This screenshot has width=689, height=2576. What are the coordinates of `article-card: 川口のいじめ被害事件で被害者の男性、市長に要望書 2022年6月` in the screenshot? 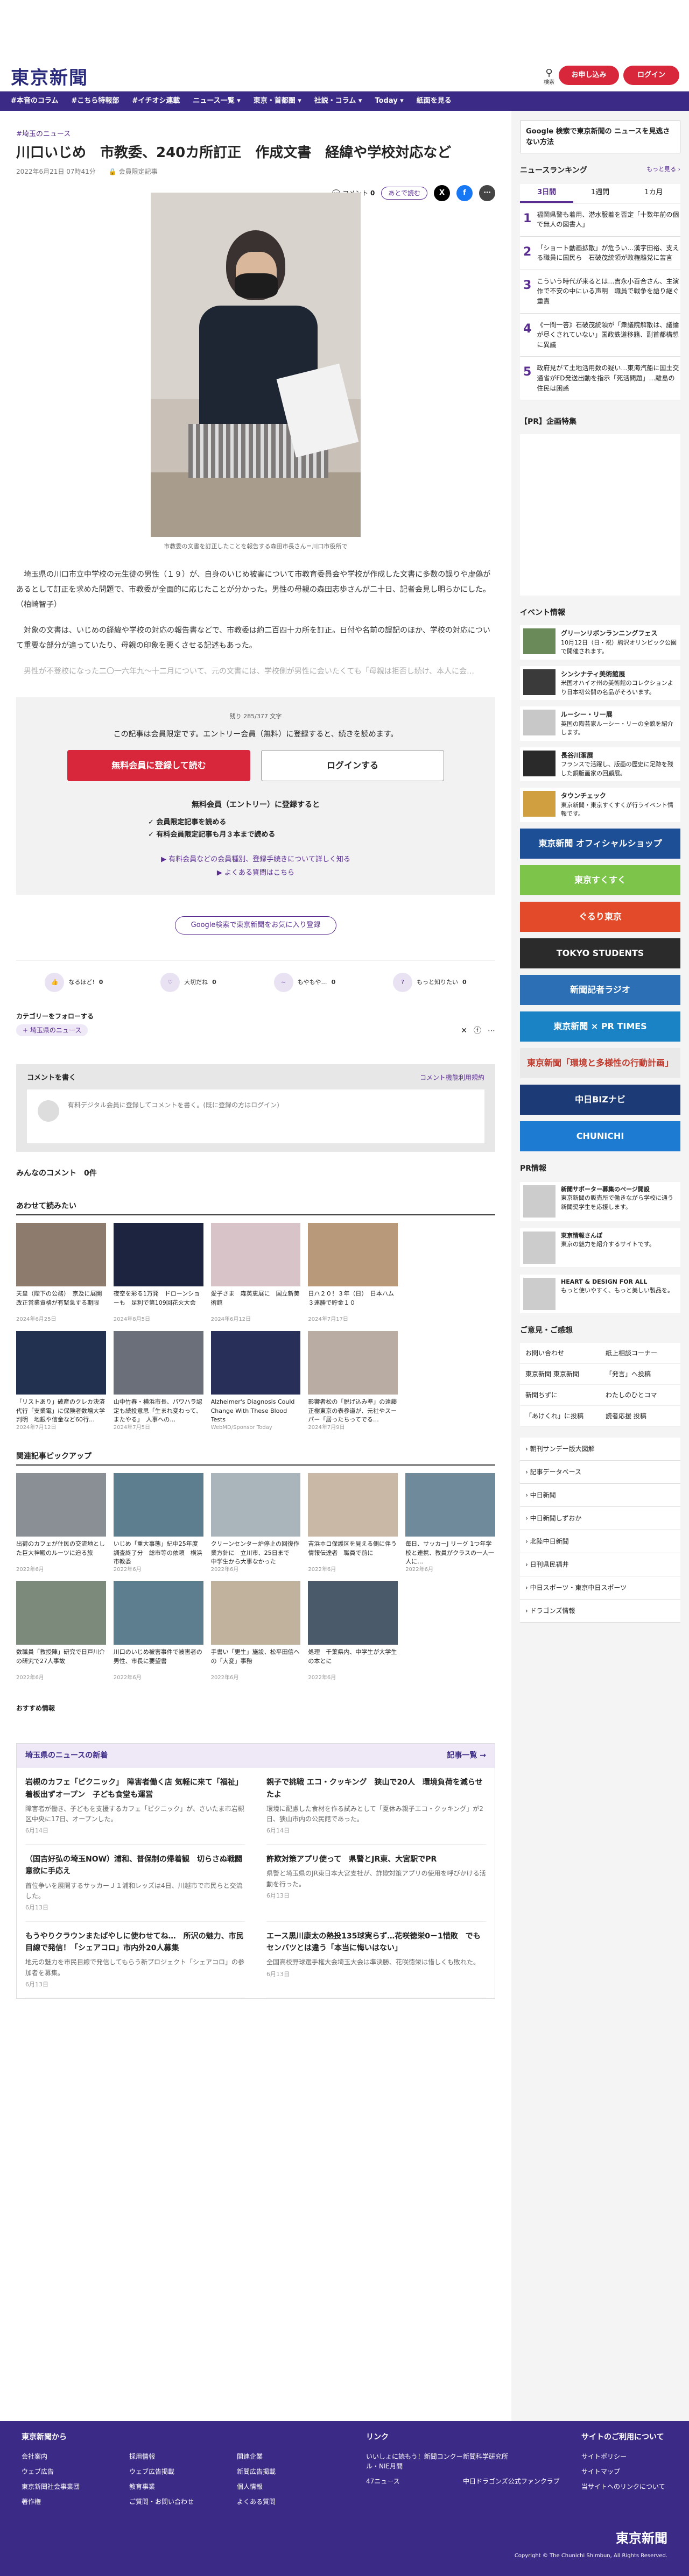 It's located at (158, 1631).